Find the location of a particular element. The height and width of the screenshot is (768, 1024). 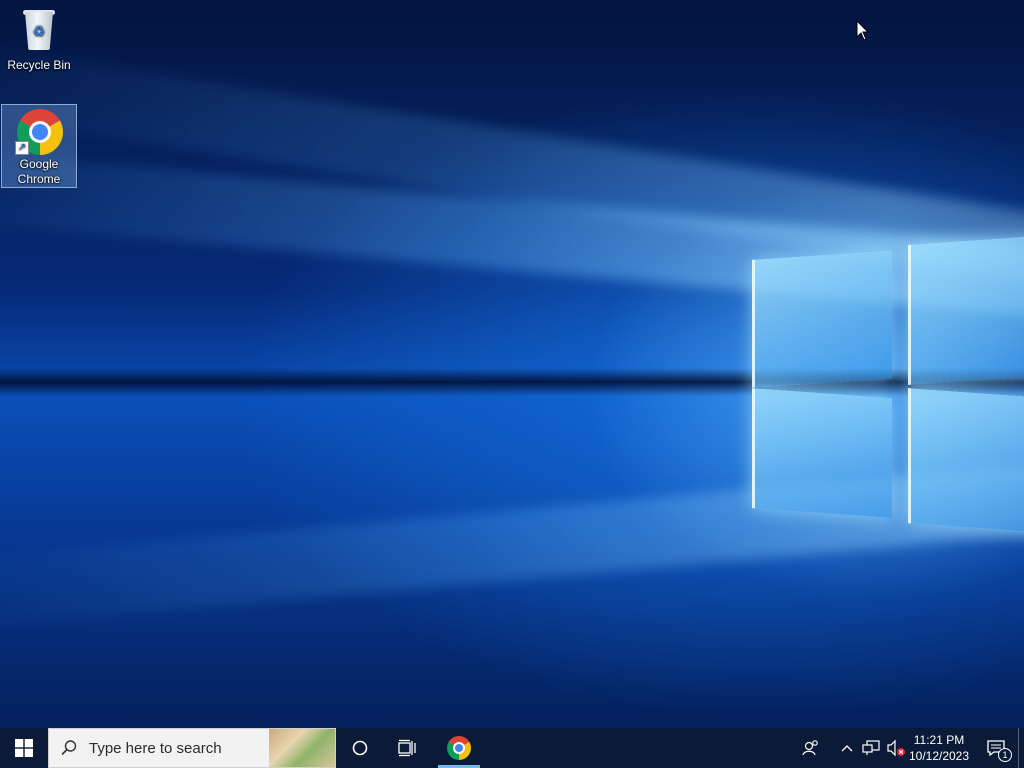

task-view-button is located at coordinates (408, 748).